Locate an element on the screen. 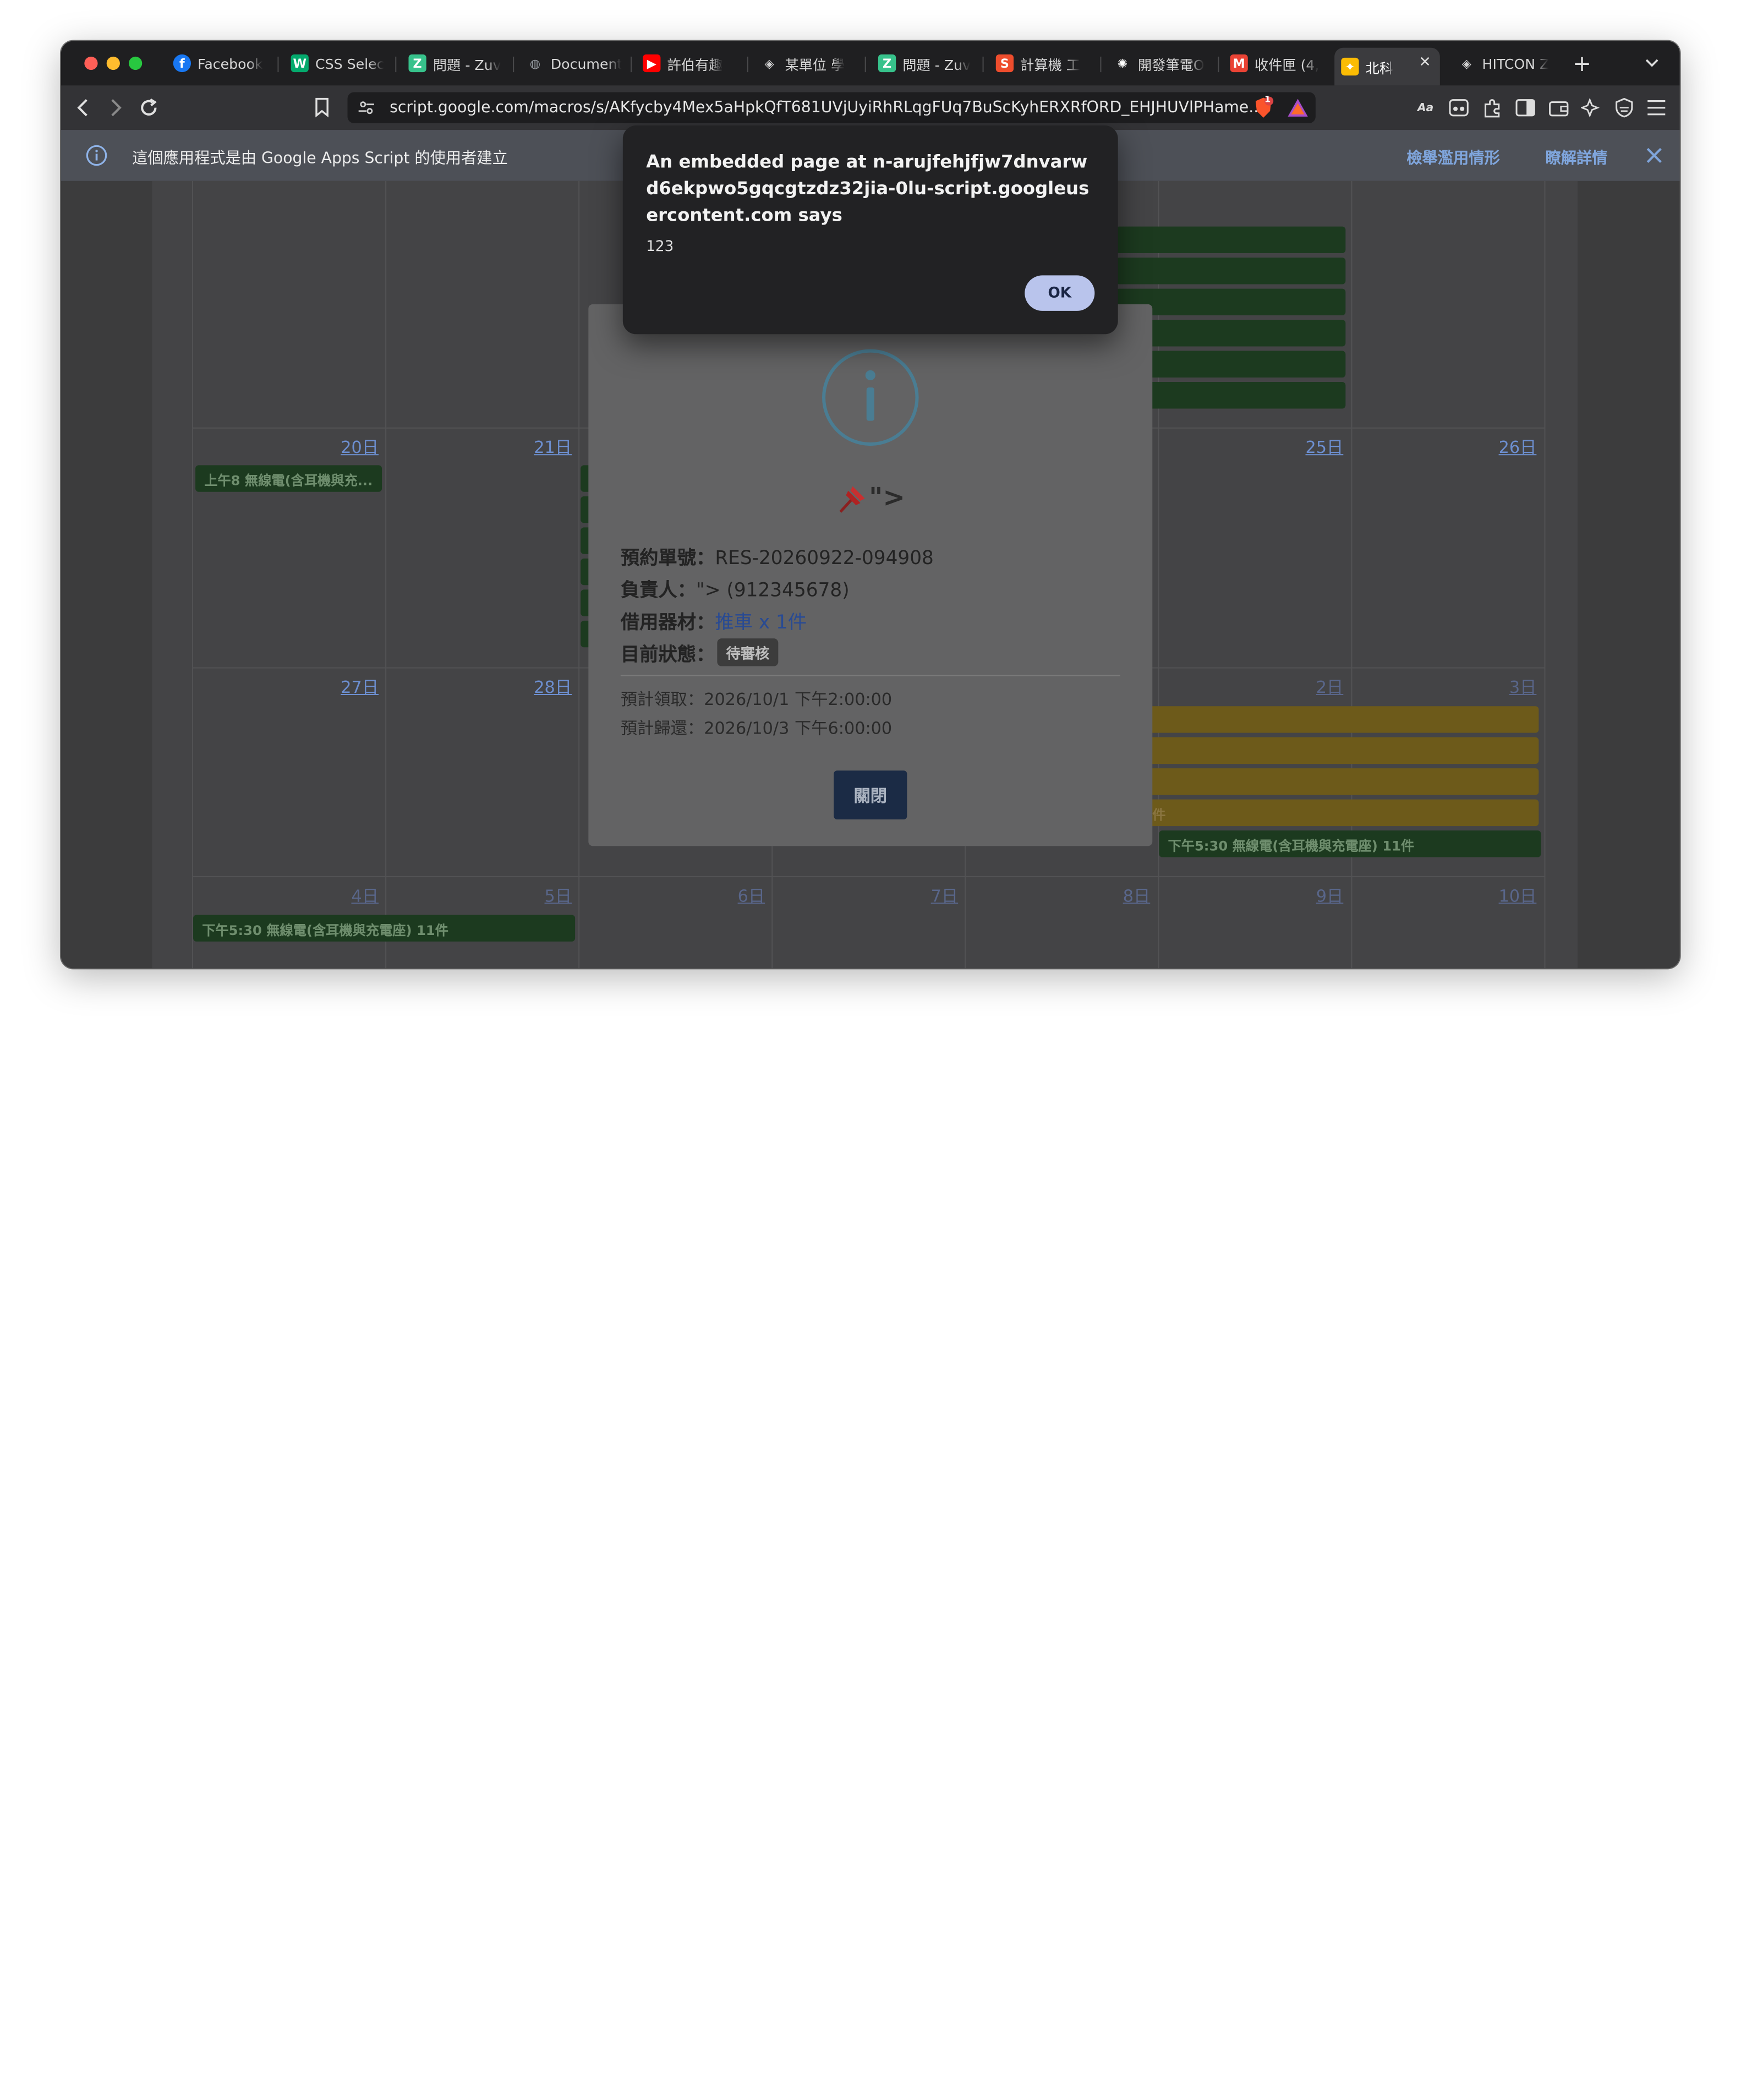  pickup-label: 預計領取： is located at coordinates (662, 699).